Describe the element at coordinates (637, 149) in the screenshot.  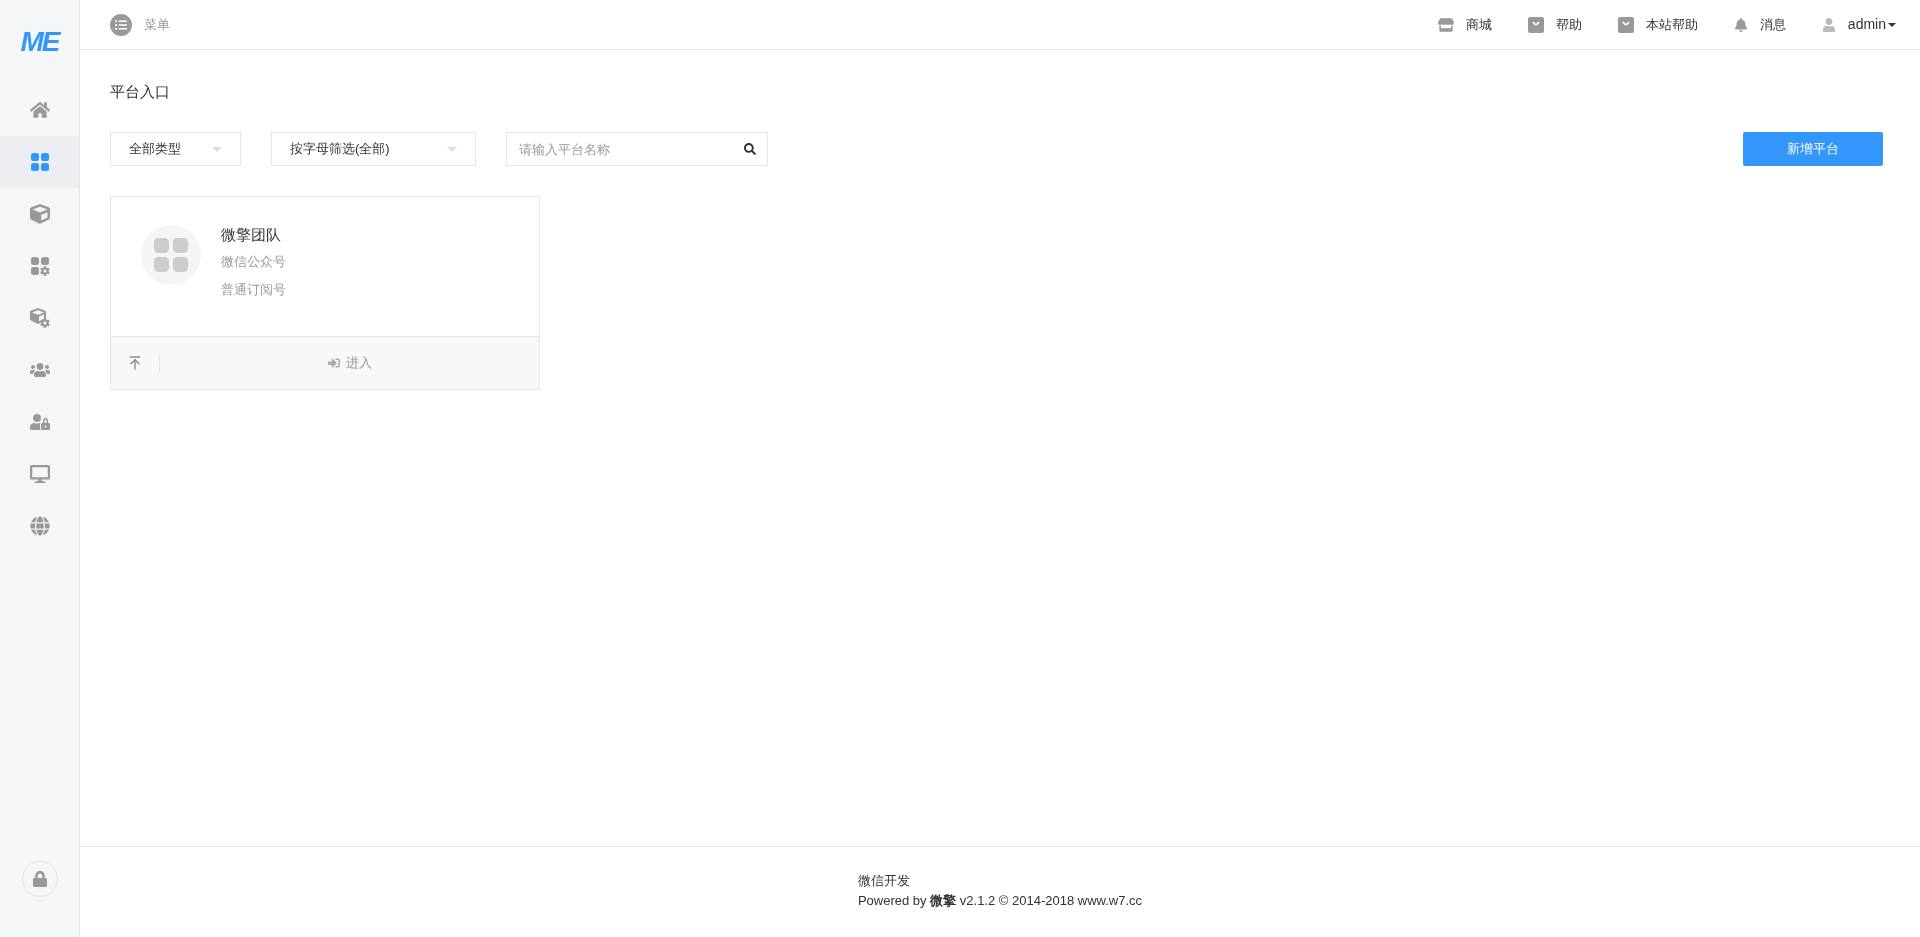
I see `search-field: 请输入平台名称` at that location.